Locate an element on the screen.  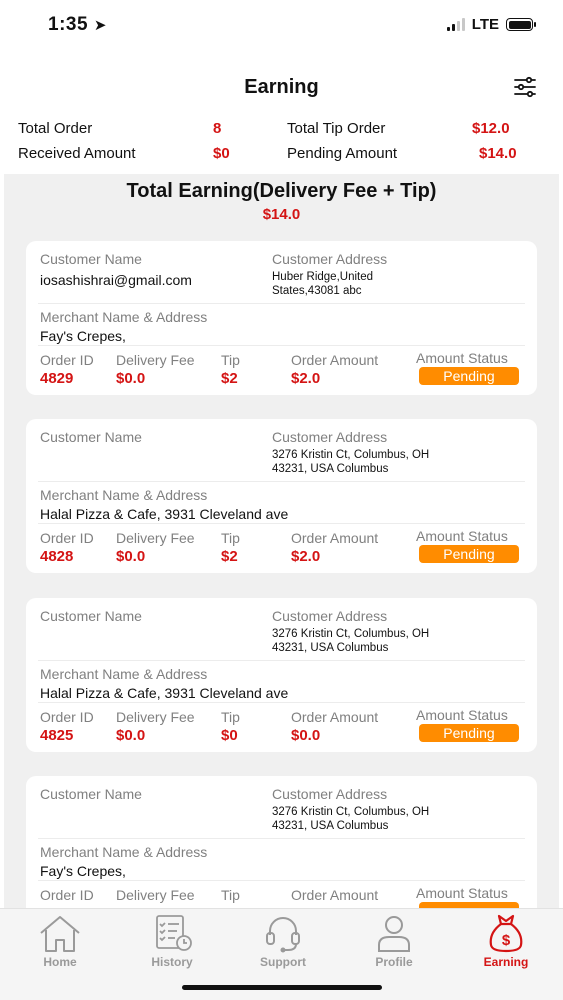
nav-history: History is located at coordinates (172, 940).